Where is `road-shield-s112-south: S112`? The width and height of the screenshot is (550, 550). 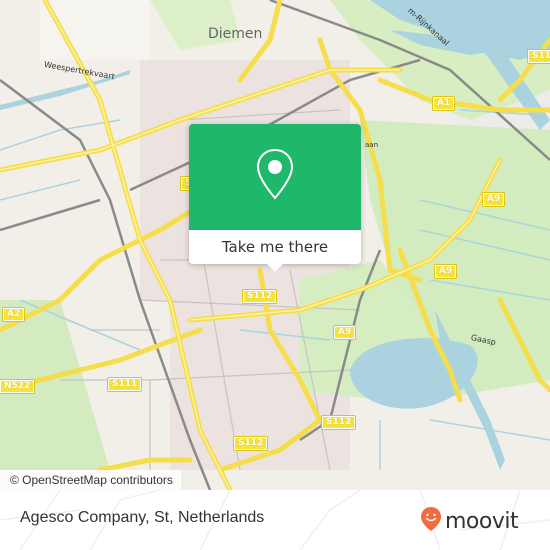 road-shield-s112-south: S112 is located at coordinates (250, 443).